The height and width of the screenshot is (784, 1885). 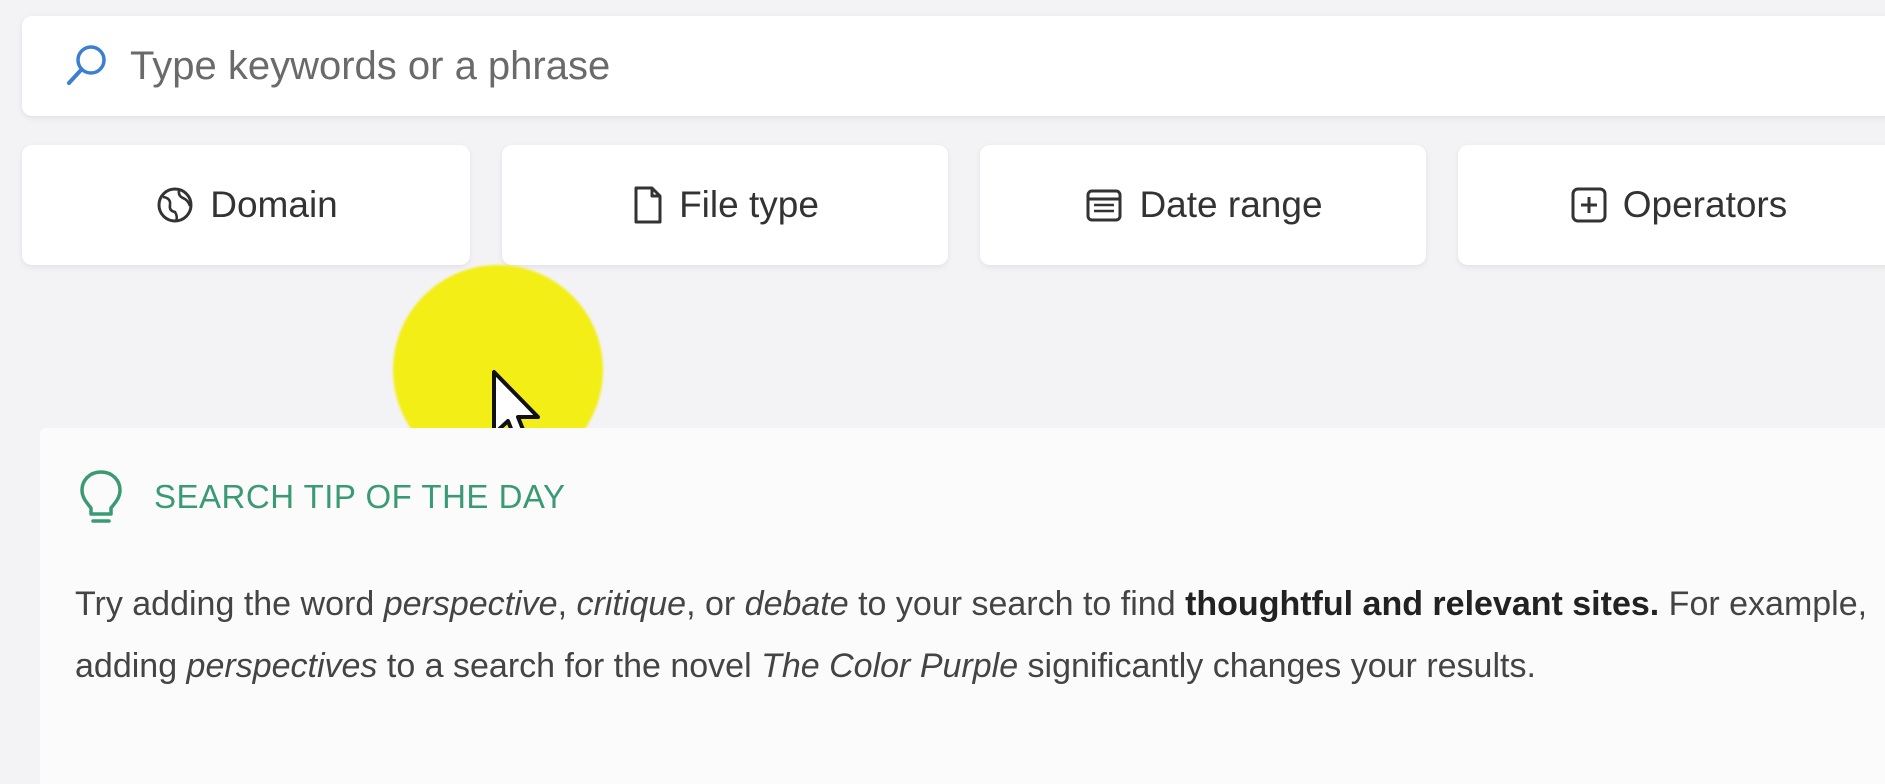 What do you see at coordinates (101, 496) in the screenshot?
I see `lightbulb-icon` at bounding box center [101, 496].